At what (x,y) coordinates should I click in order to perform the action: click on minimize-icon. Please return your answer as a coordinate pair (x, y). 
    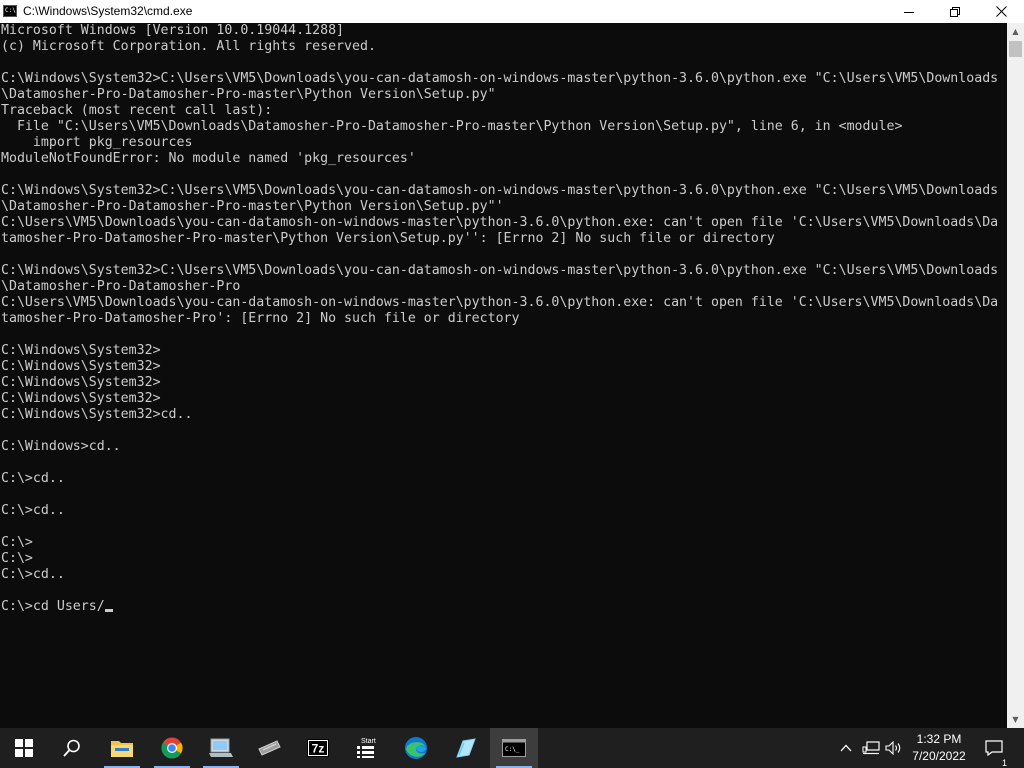
    Looking at the image, I should click on (909, 12).